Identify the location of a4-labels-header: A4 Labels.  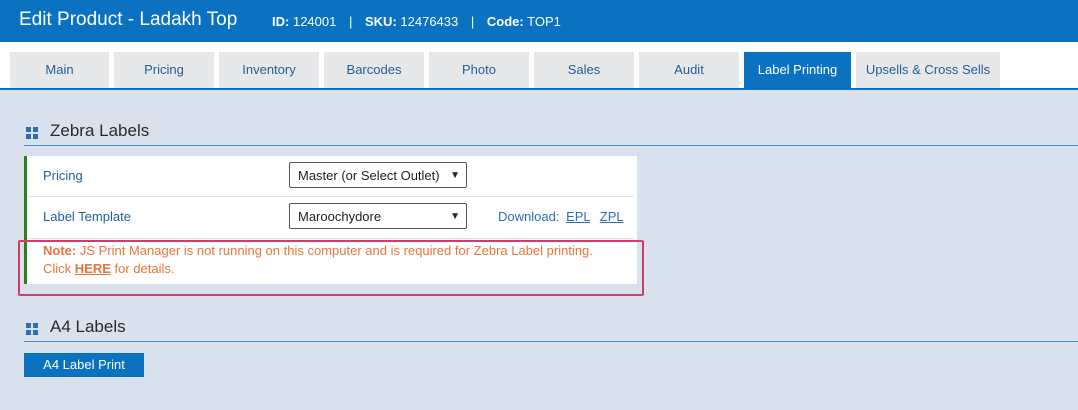
(551, 329).